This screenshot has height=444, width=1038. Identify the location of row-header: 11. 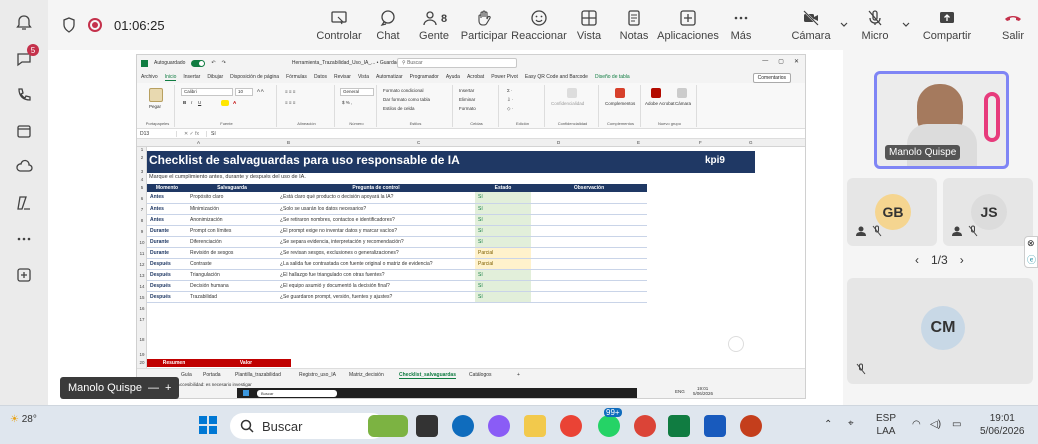
(142, 253).